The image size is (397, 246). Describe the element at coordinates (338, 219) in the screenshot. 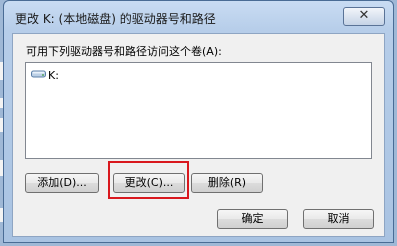

I see `cancel-button: 取消` at that location.